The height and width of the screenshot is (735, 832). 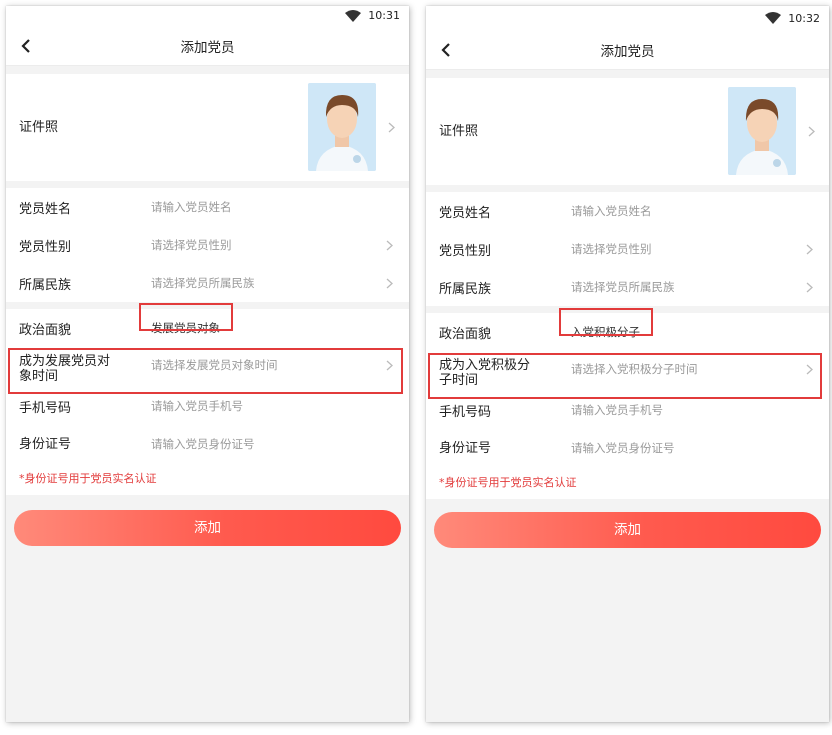 I want to click on status-bar: 10:32, so click(x=627, y=18).